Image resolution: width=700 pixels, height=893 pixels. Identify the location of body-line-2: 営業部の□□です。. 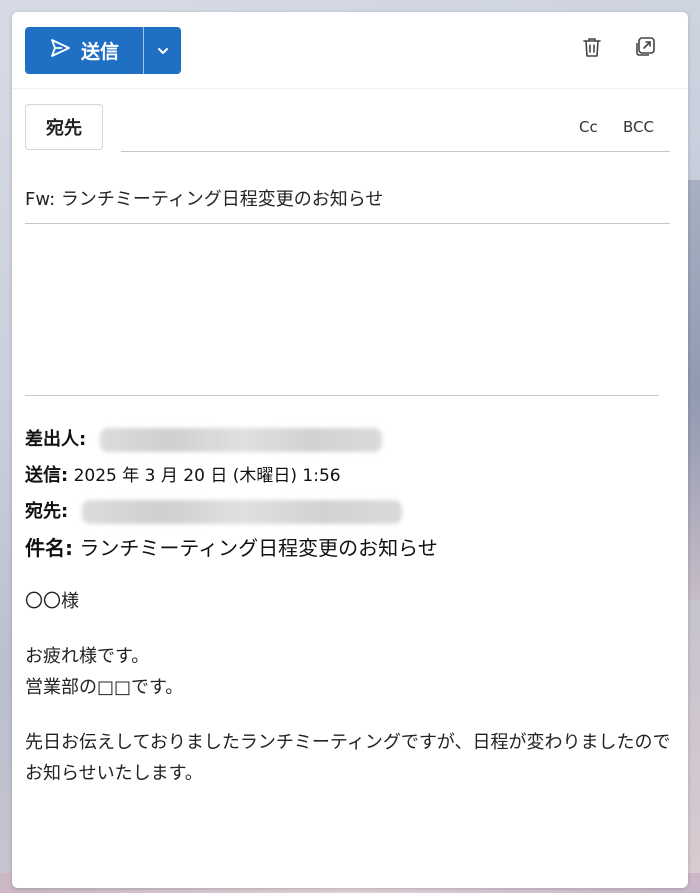
(104, 687).